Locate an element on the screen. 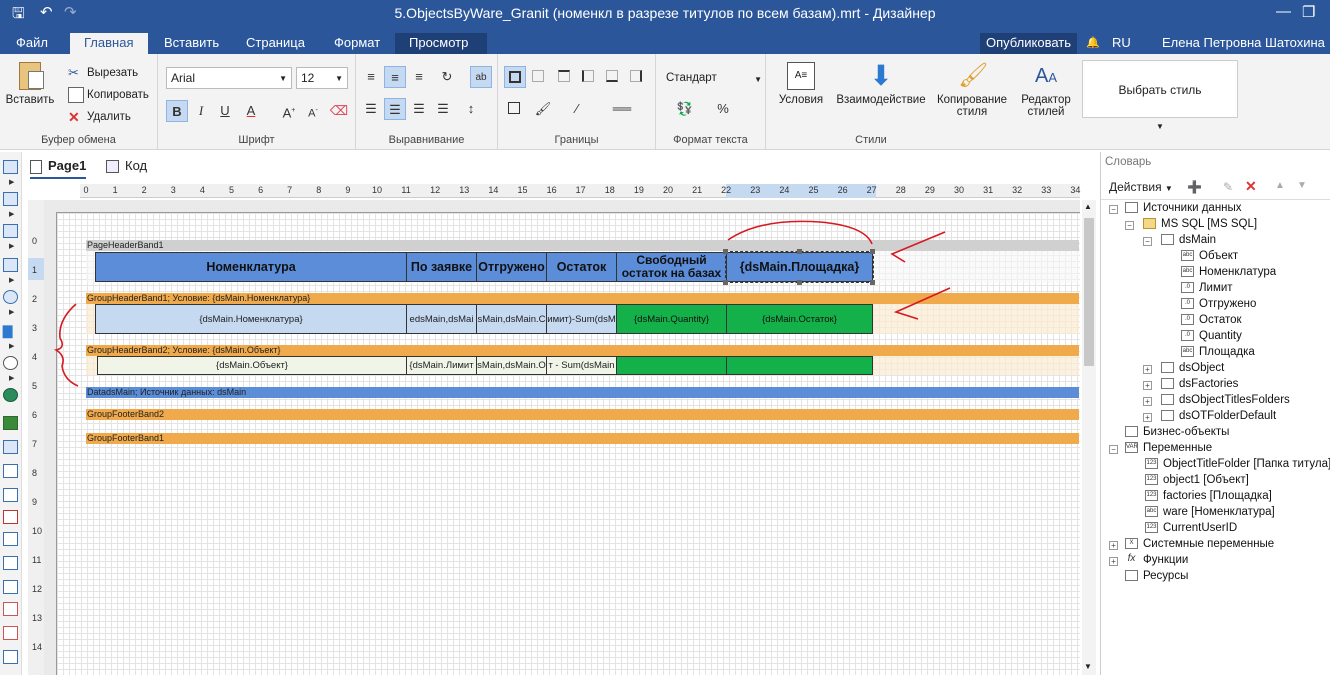 The height and width of the screenshot is (675, 1330). tree-var-object1: 123 object1 [Объект] is located at coordinates (1197, 480).